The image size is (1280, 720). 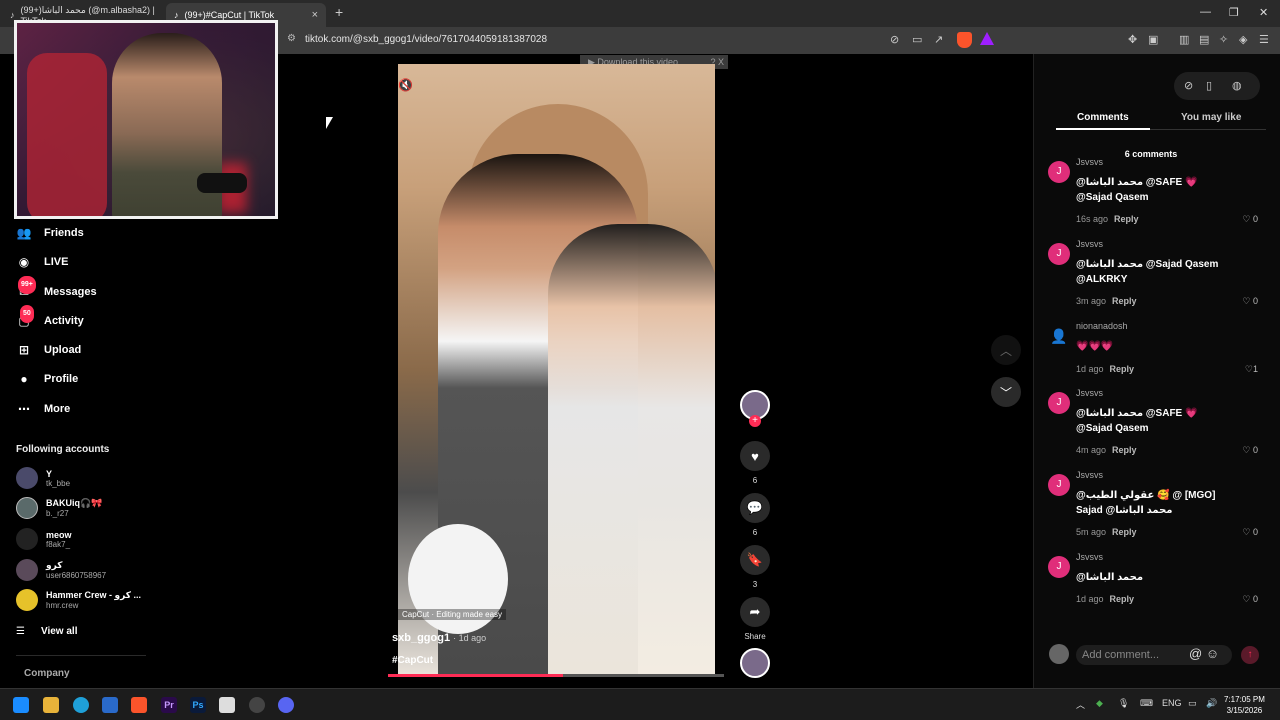 What do you see at coordinates (1250, 655) in the screenshot?
I see `post-comment-button: ↑` at bounding box center [1250, 655].